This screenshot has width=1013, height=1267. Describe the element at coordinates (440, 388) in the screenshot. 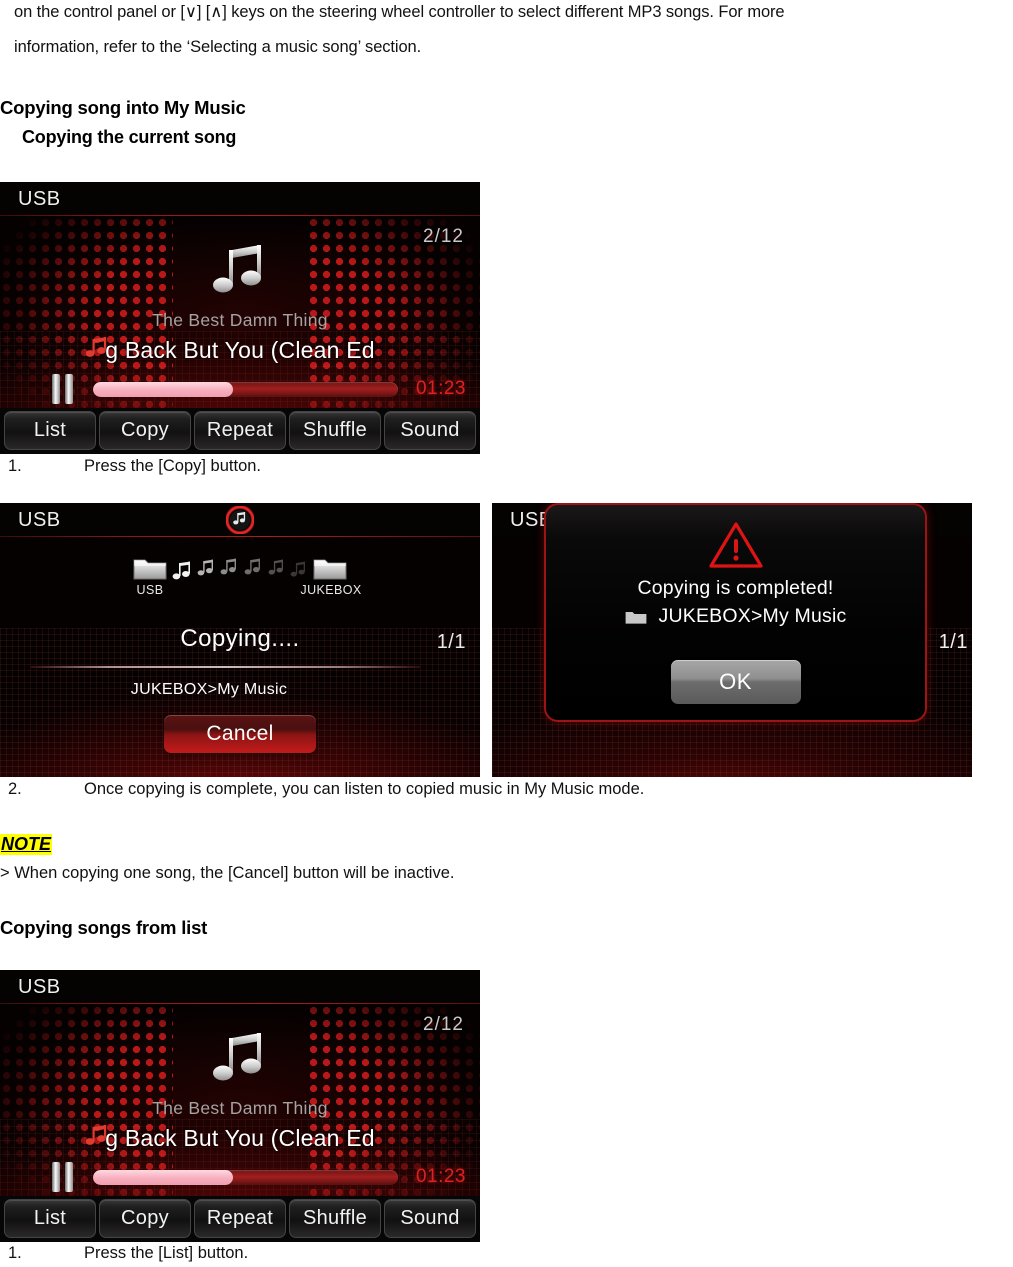

I see `elapsed-time: 01:23` at that location.